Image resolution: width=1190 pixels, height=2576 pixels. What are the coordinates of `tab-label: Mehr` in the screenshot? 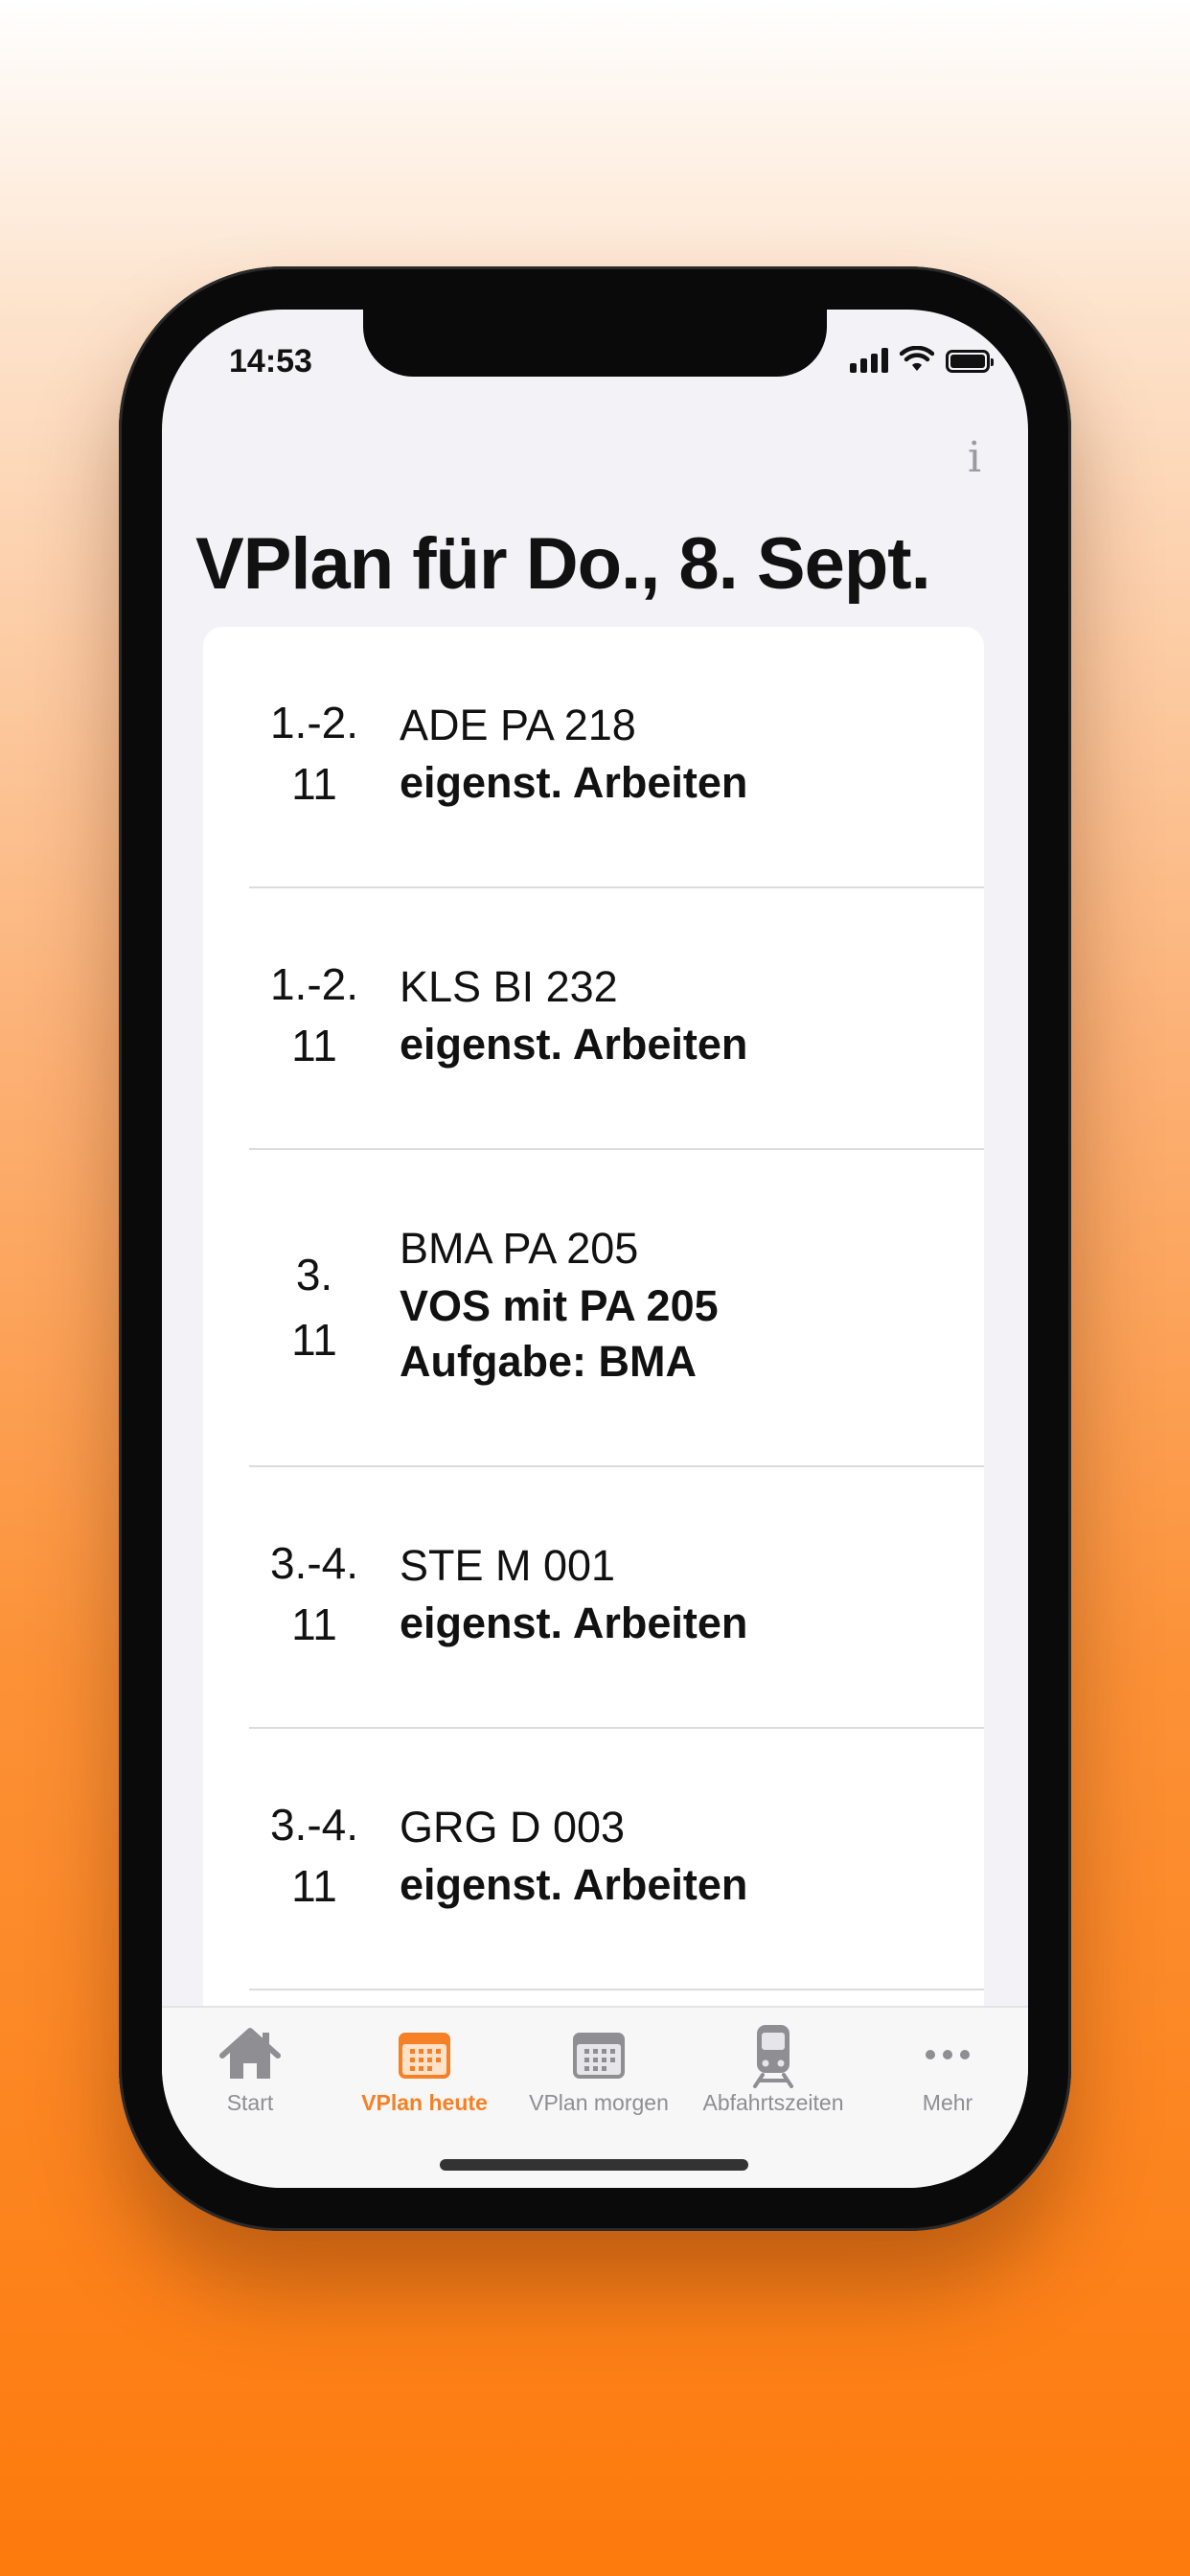 It's located at (948, 2102).